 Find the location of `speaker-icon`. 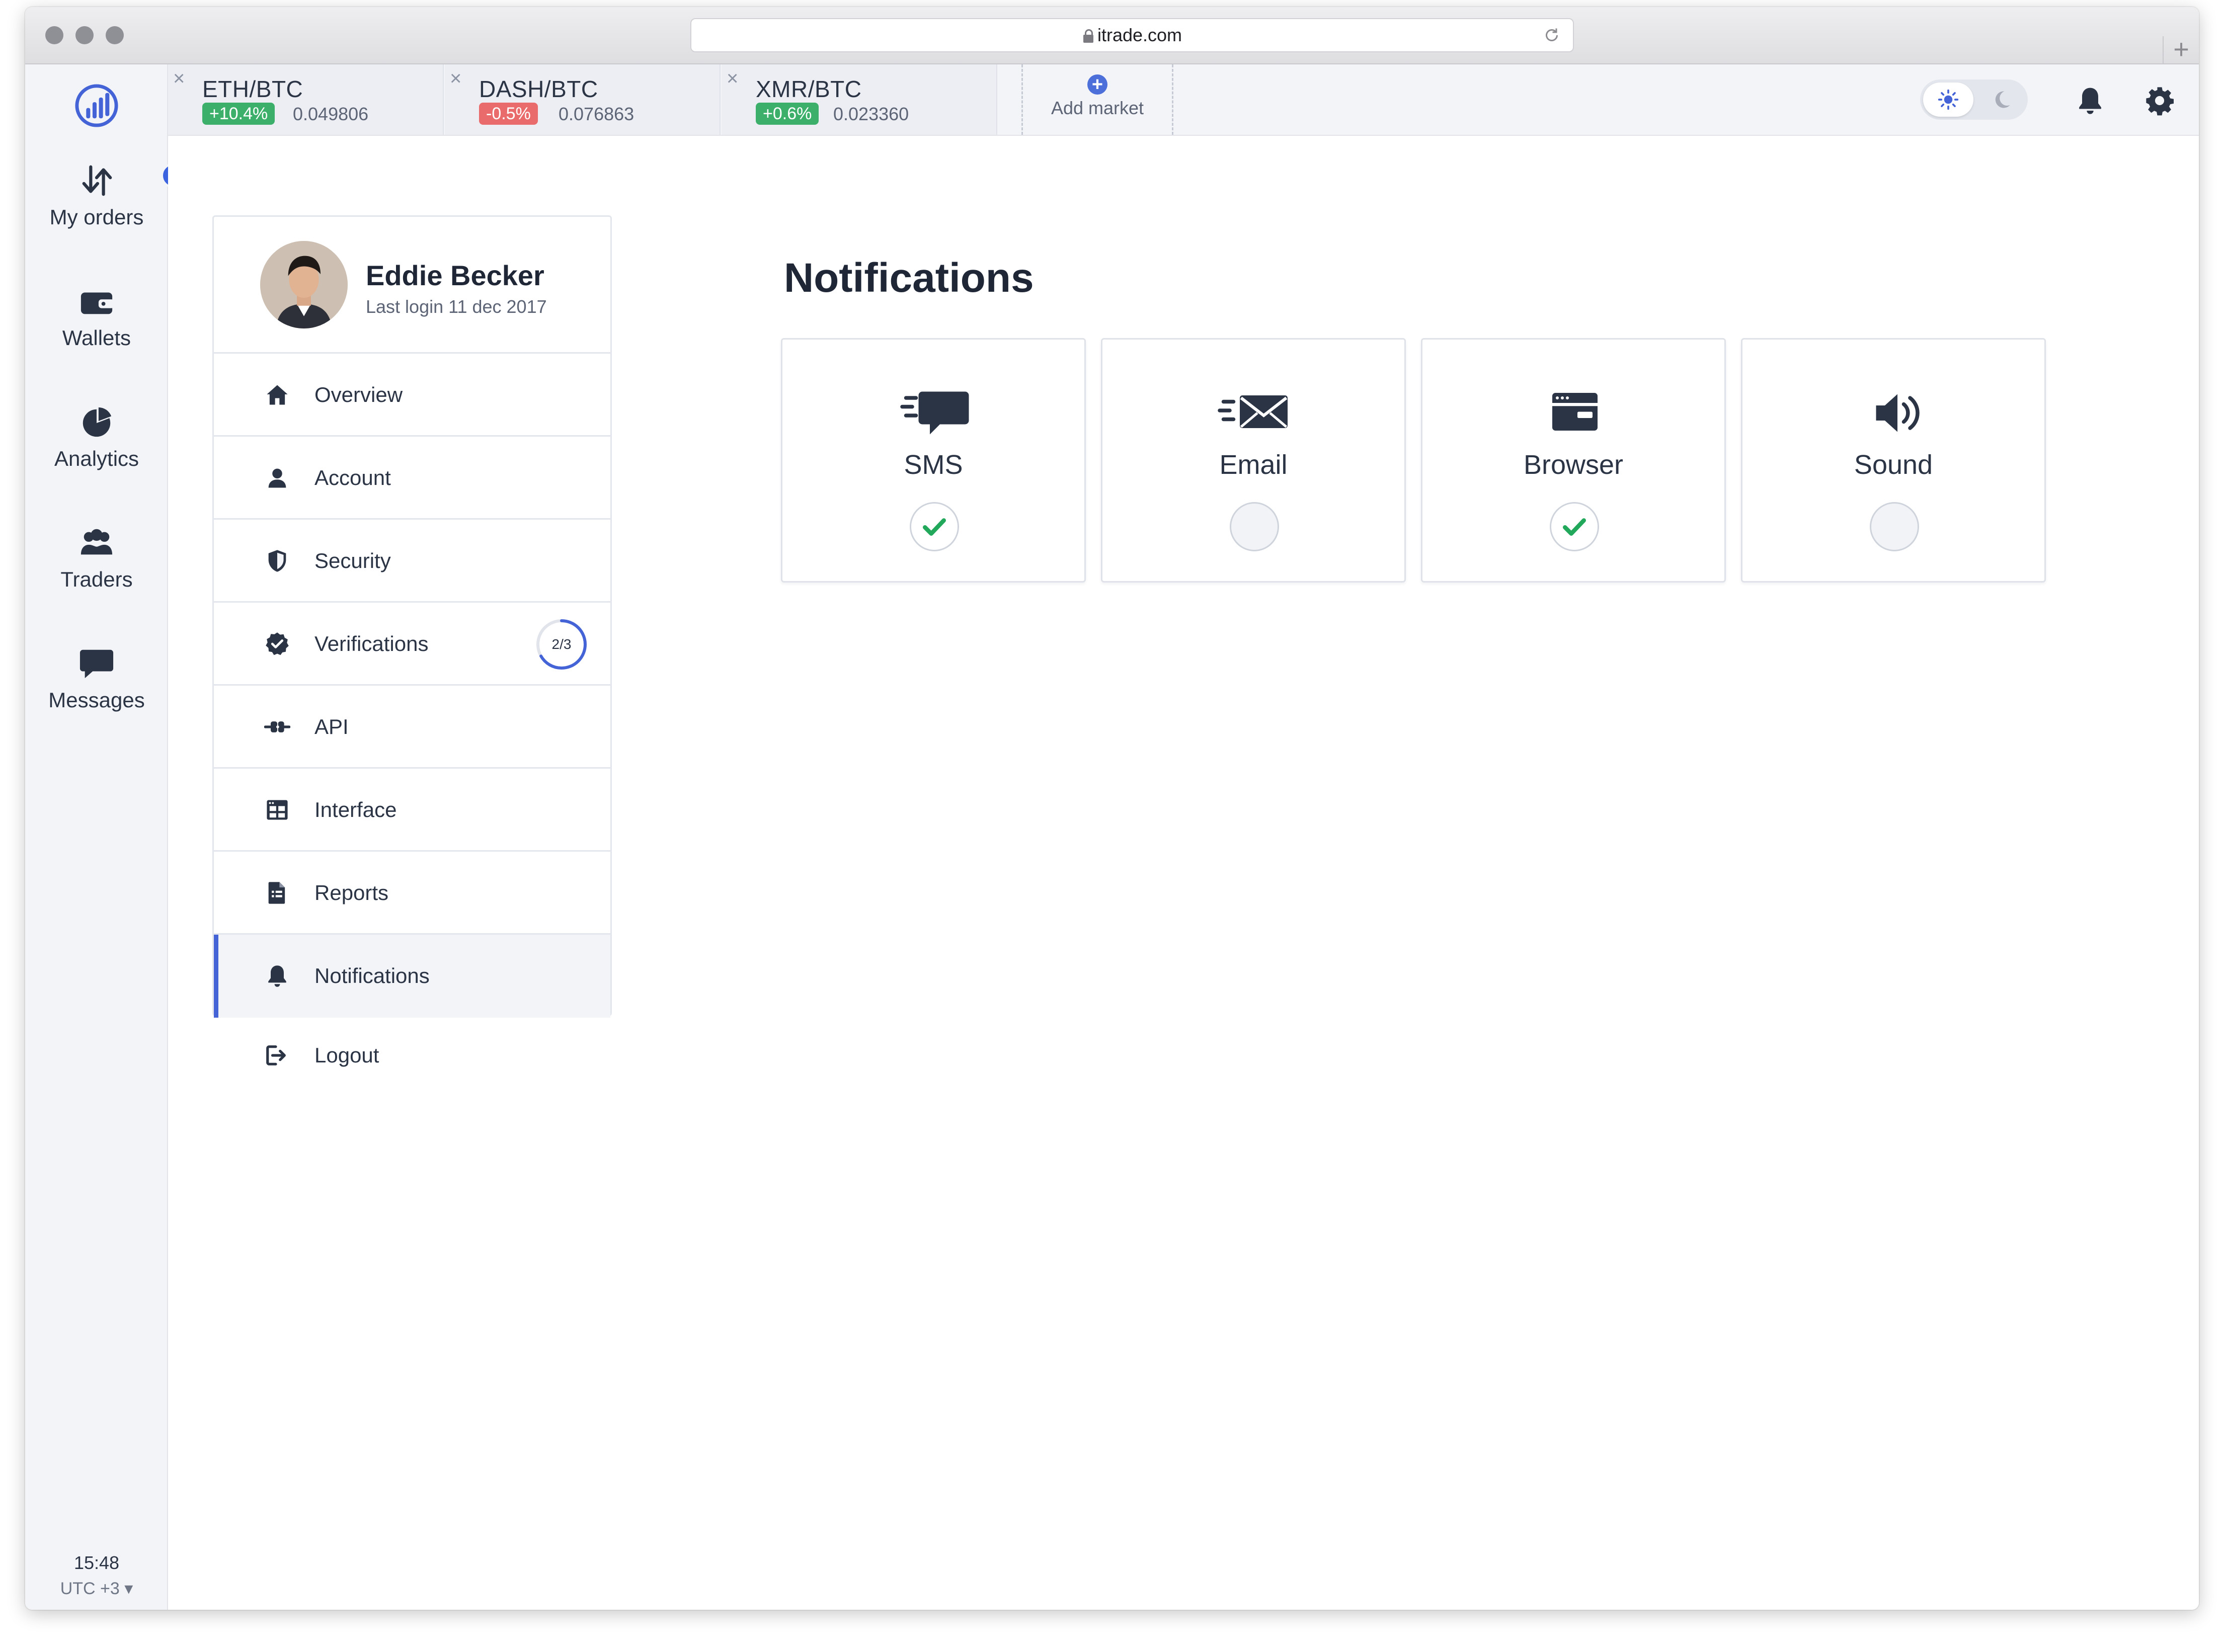

speaker-icon is located at coordinates (1898, 413).